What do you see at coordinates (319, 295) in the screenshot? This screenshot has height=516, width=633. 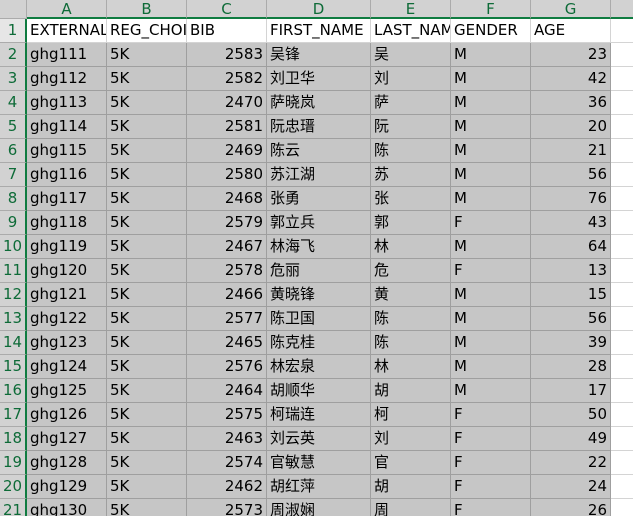 I see `cell-d: 黄晓锋` at bounding box center [319, 295].